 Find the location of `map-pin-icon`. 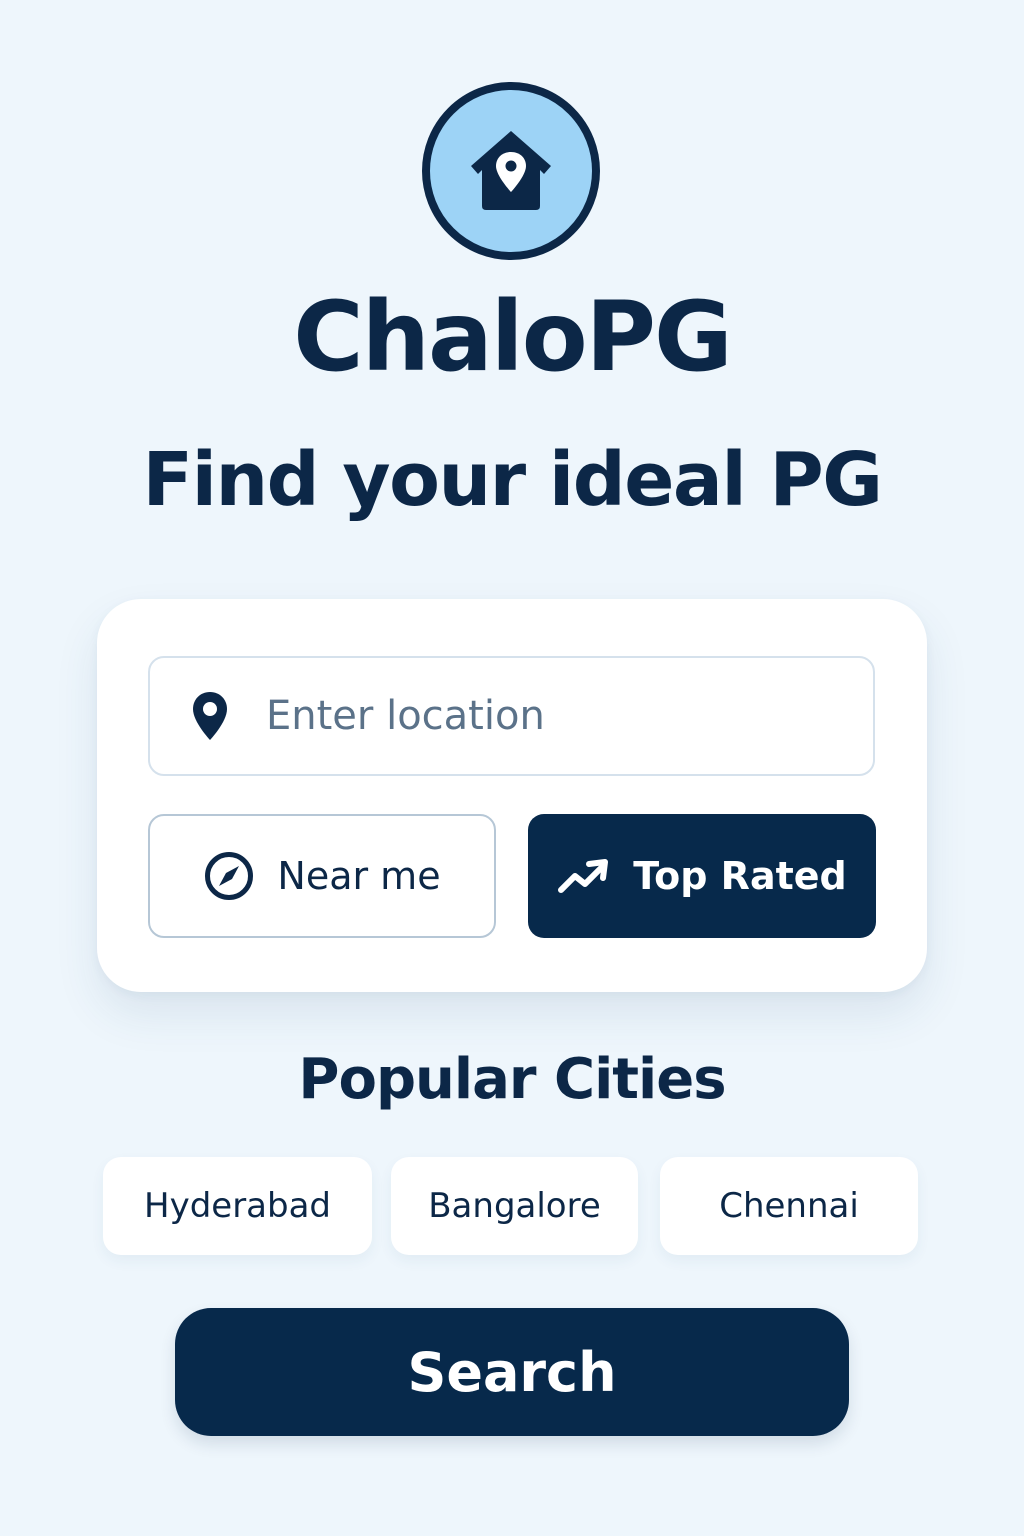

map-pin-icon is located at coordinates (210, 716).